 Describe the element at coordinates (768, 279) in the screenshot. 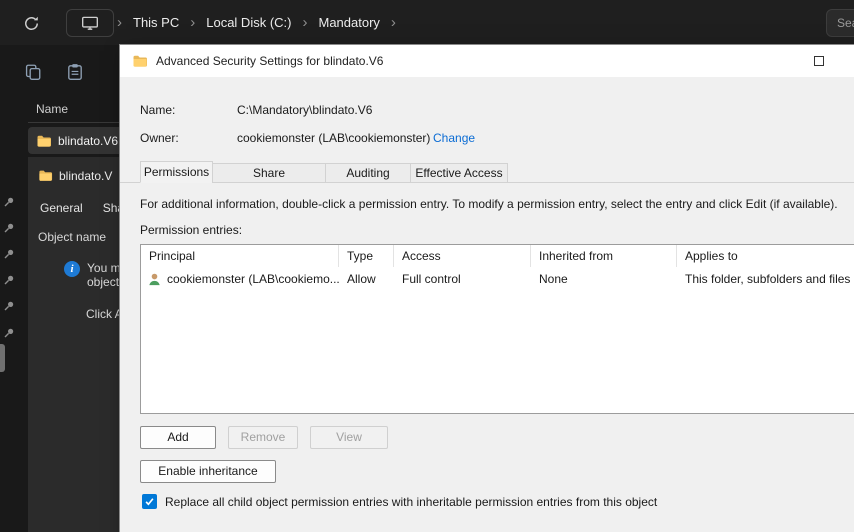

I see `cell-applies-to: This folder, subfolders and files` at that location.